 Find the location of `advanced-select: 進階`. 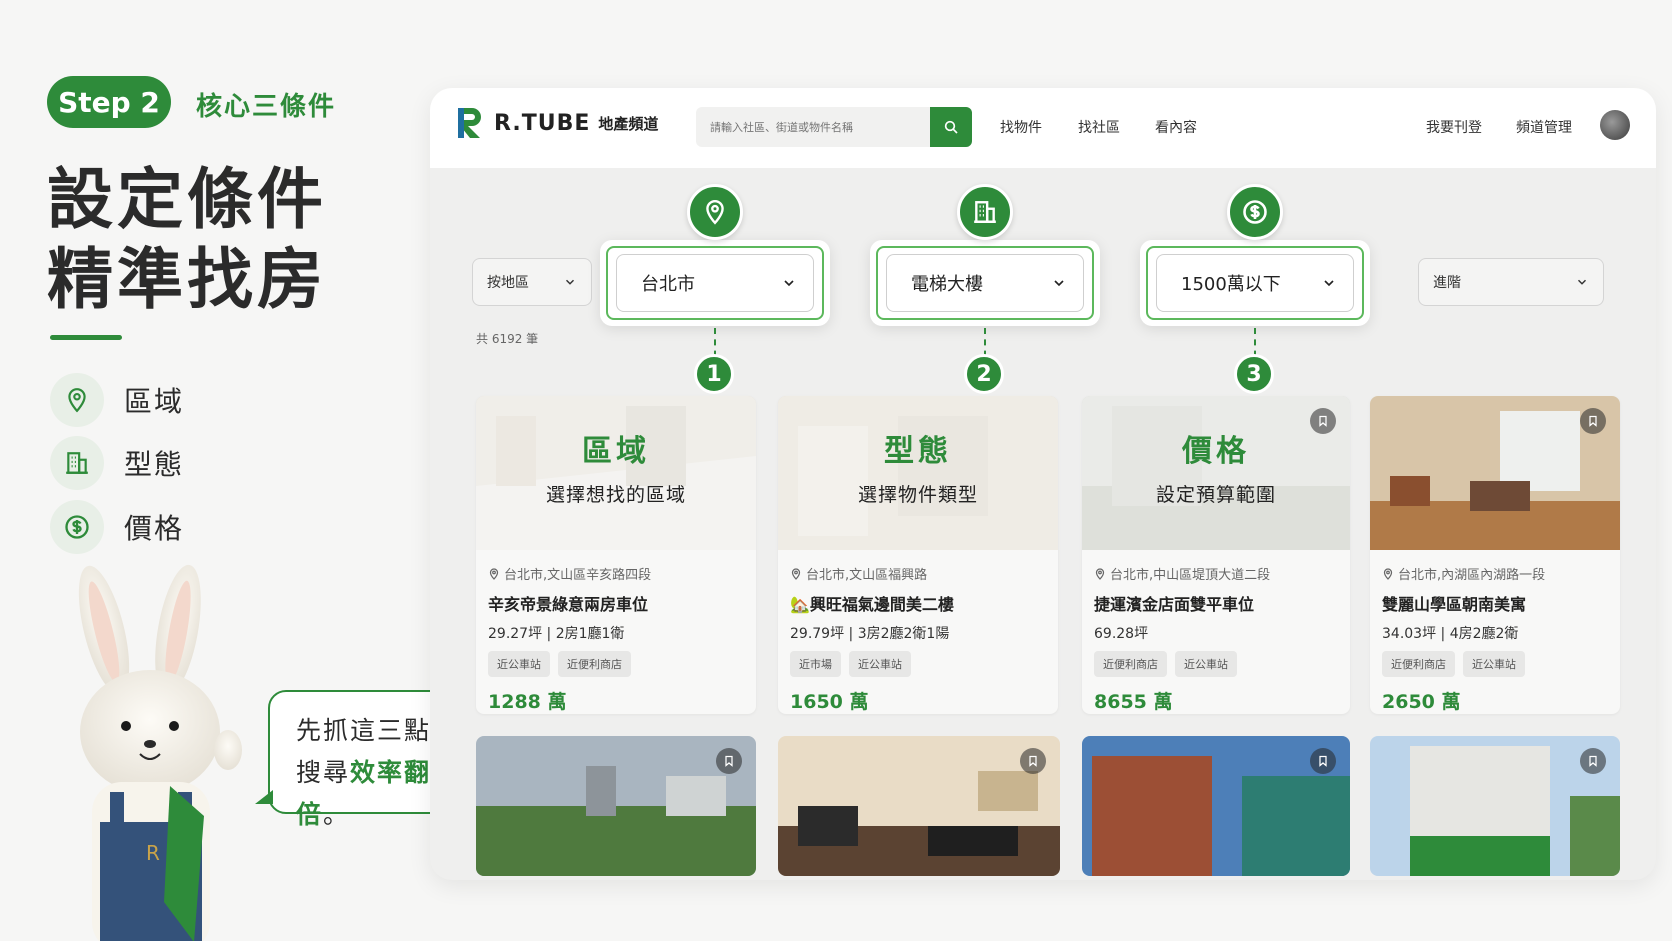

advanced-select: 進階 is located at coordinates (1511, 282).